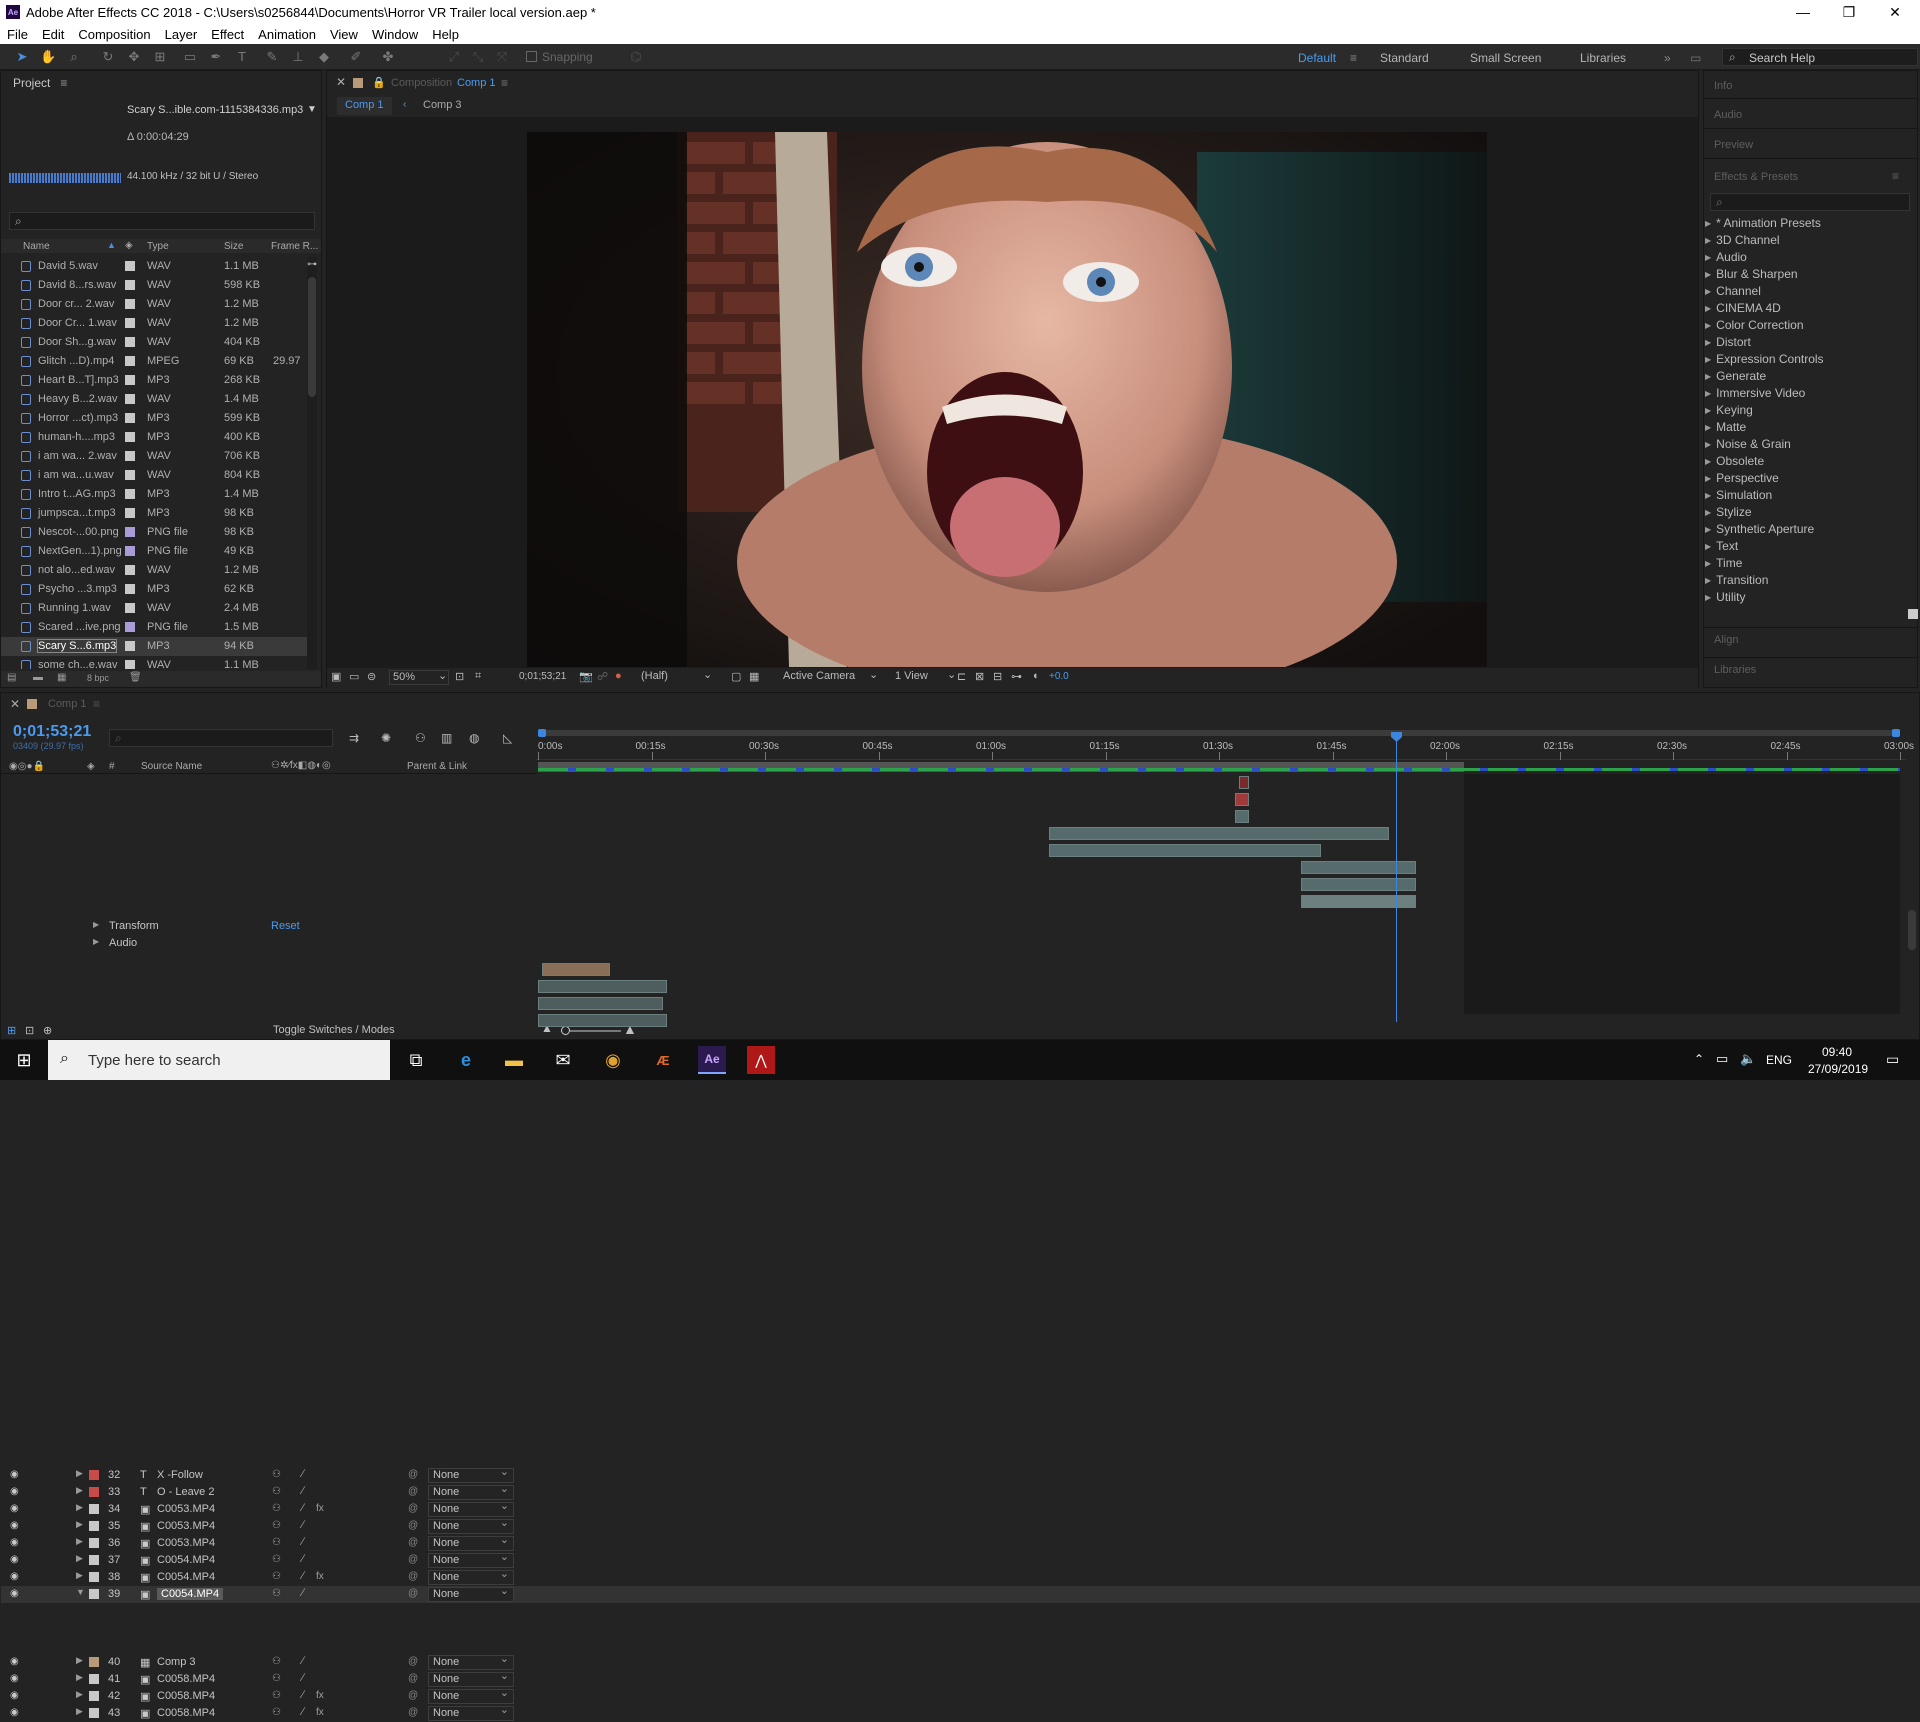  Describe the element at coordinates (1725, 597) in the screenshot. I see `effects-category: Utility` at that location.